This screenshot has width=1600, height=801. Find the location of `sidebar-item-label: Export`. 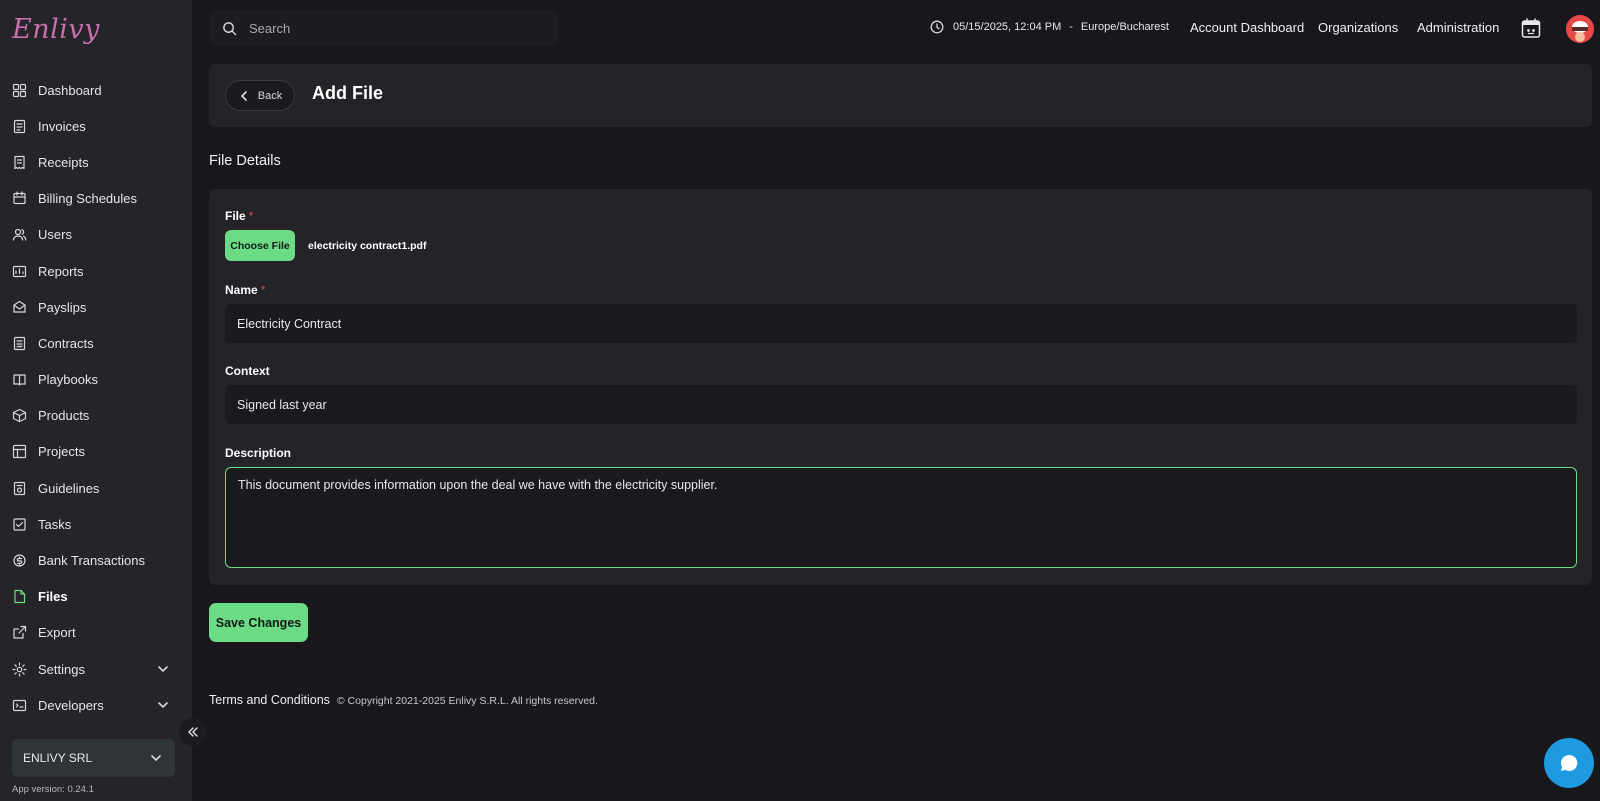

sidebar-item-label: Export is located at coordinates (57, 633).